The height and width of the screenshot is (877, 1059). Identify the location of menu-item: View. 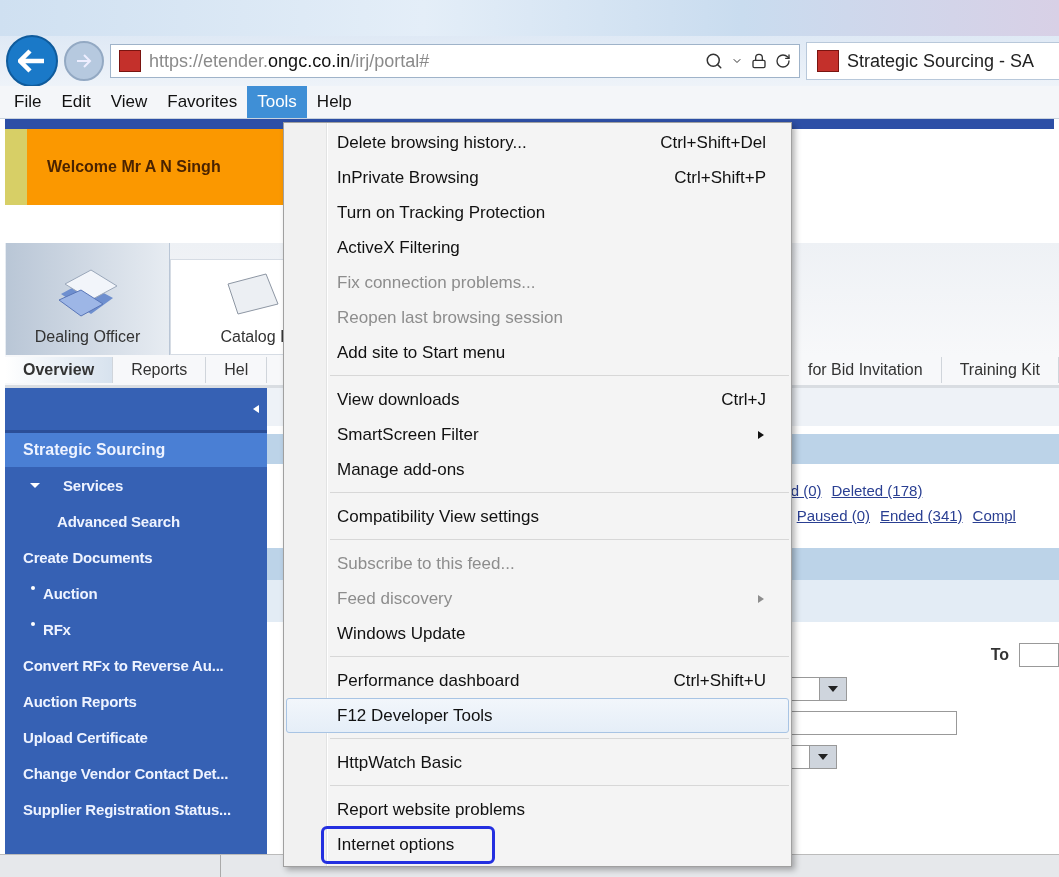
(129, 102).